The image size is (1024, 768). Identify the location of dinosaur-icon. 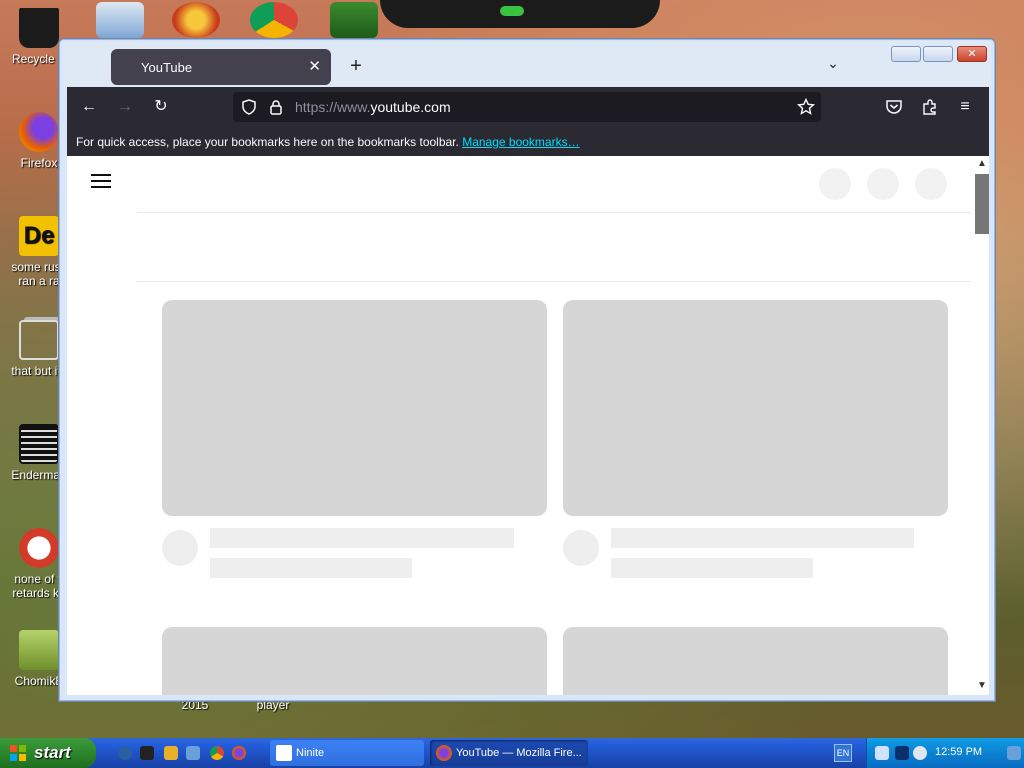
(39, 548).